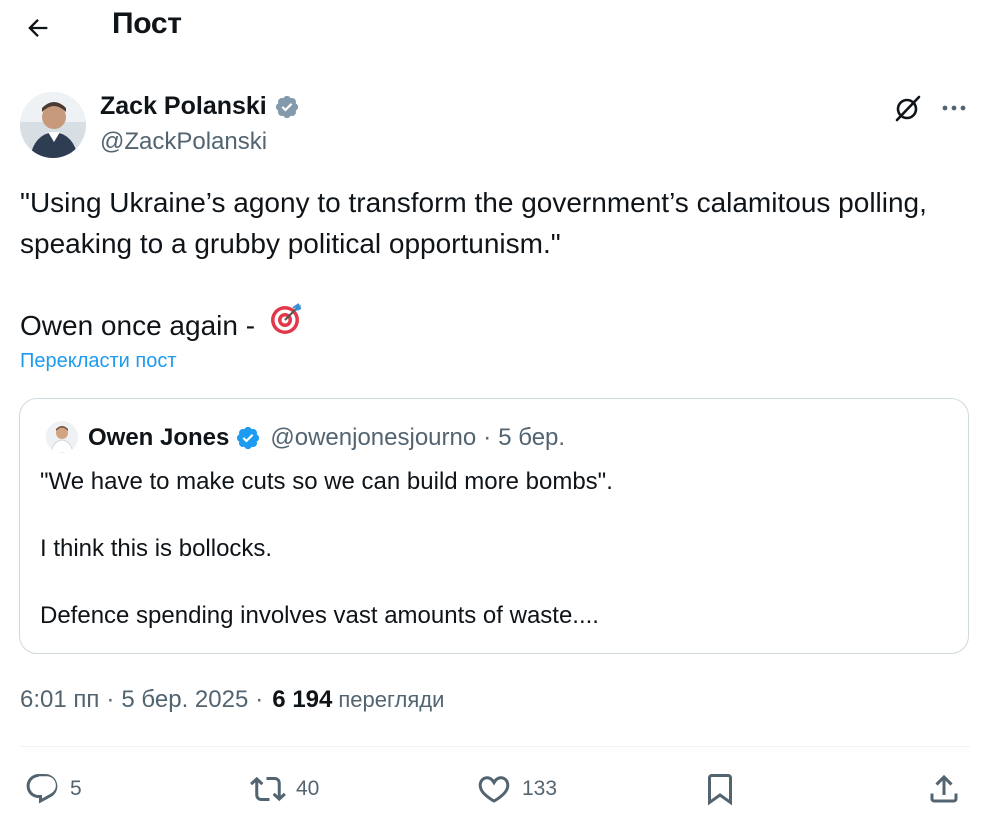 The width and height of the screenshot is (1000, 825). Describe the element at coordinates (532, 437) in the screenshot. I see `quote-date: 5 бер.` at that location.